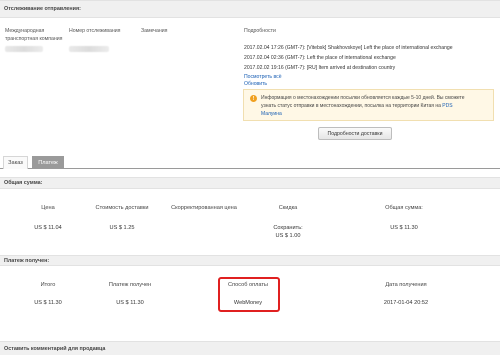  What do you see at coordinates (249, 294) in the screenshot?
I see `payment-method-highlight` at bounding box center [249, 294].